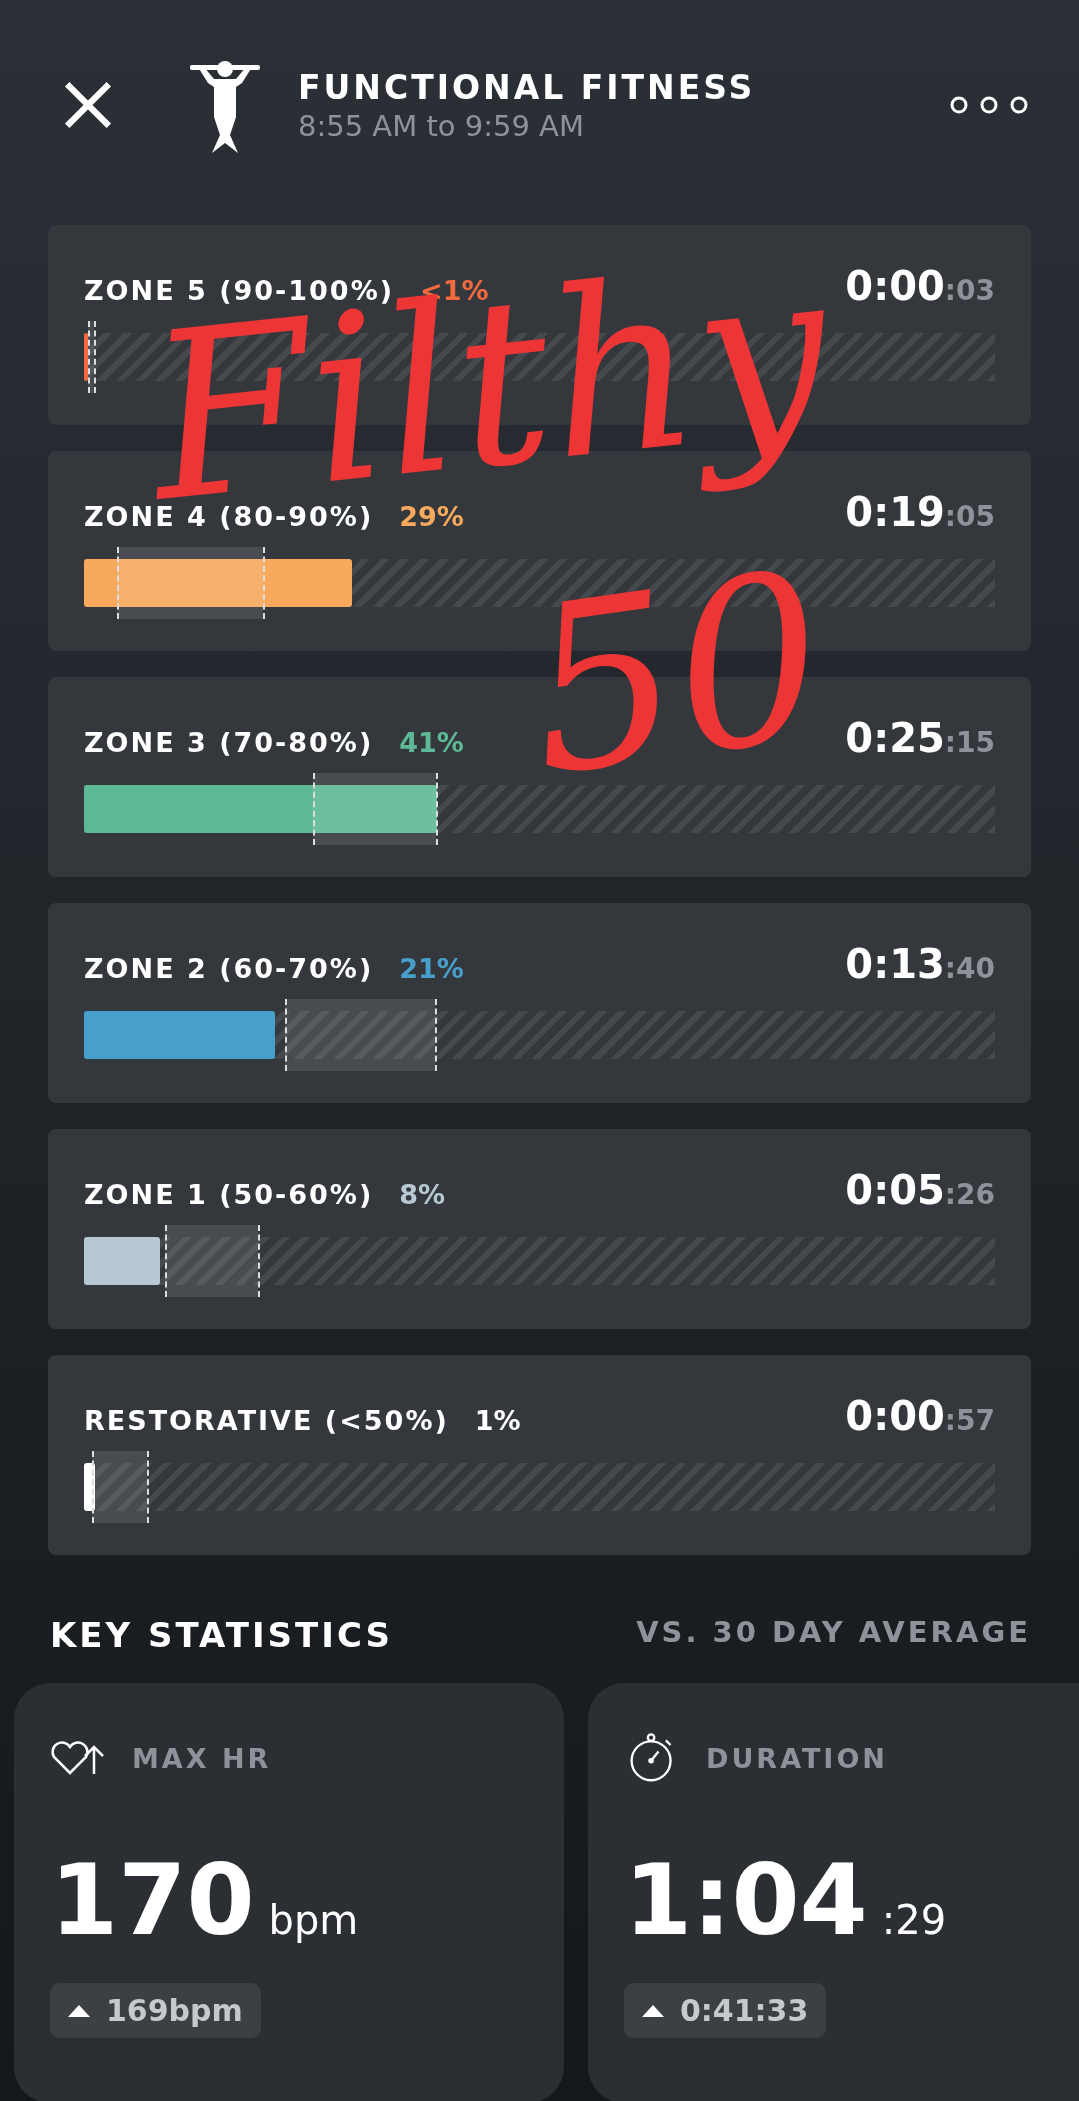 This screenshot has height=2101, width=1079. What do you see at coordinates (174, 2010) in the screenshot?
I see `change-value: 169bpm` at bounding box center [174, 2010].